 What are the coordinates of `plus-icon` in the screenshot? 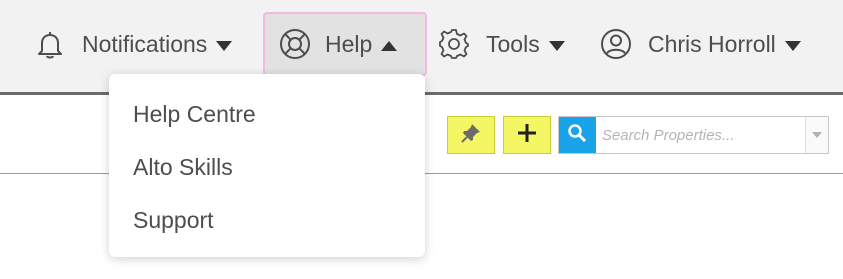 It's located at (527, 135).